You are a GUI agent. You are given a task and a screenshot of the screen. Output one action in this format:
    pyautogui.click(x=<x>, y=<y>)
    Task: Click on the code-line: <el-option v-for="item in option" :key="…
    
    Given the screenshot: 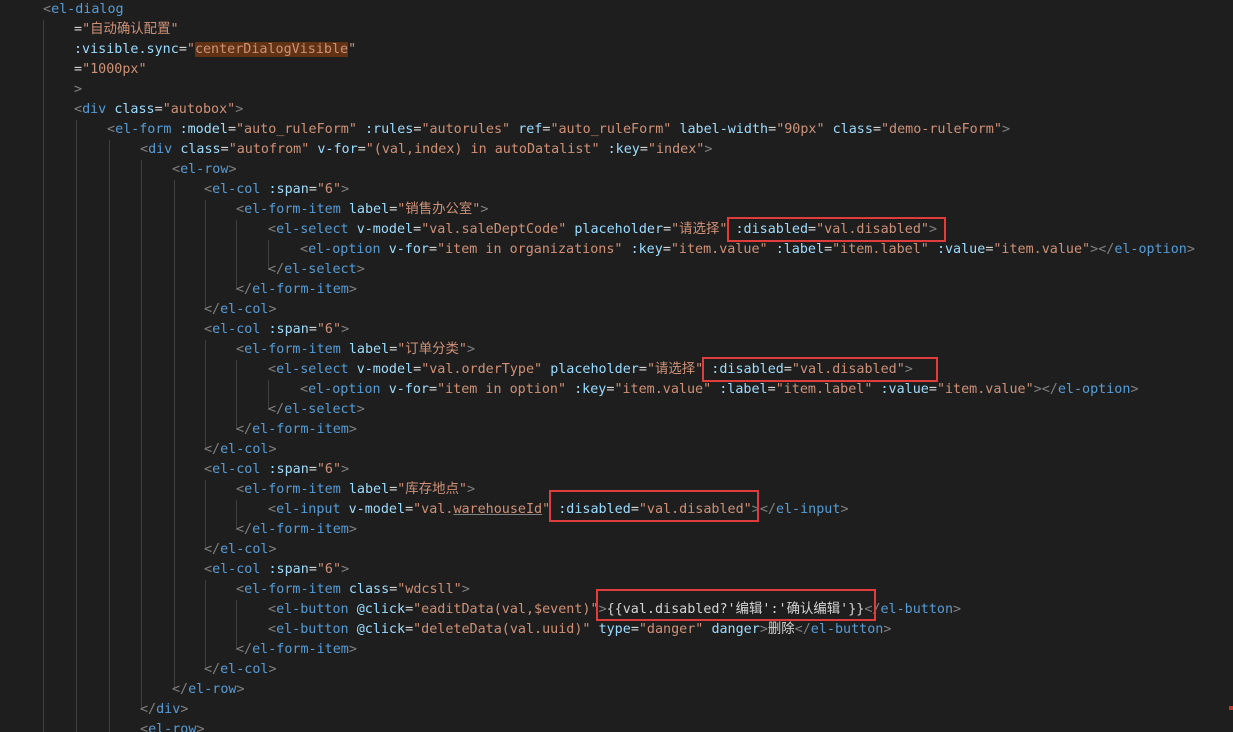 What is the action you would take?
    pyautogui.click(x=719, y=390)
    